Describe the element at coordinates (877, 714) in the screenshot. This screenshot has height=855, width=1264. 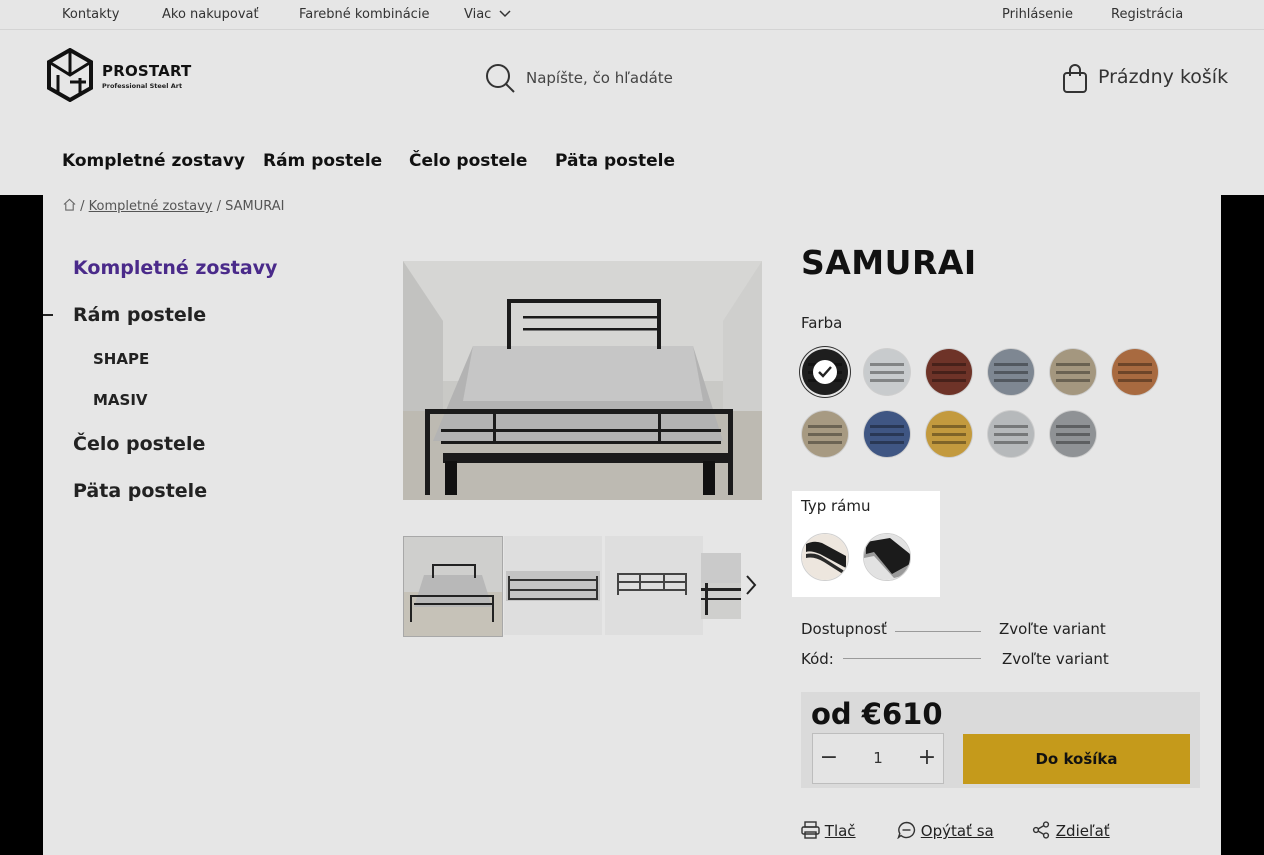
I see `price: od €610` at that location.